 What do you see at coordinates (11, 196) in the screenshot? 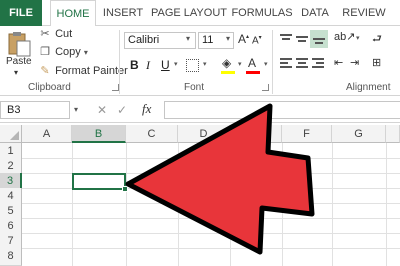
I see `row-header: 4` at bounding box center [11, 196].